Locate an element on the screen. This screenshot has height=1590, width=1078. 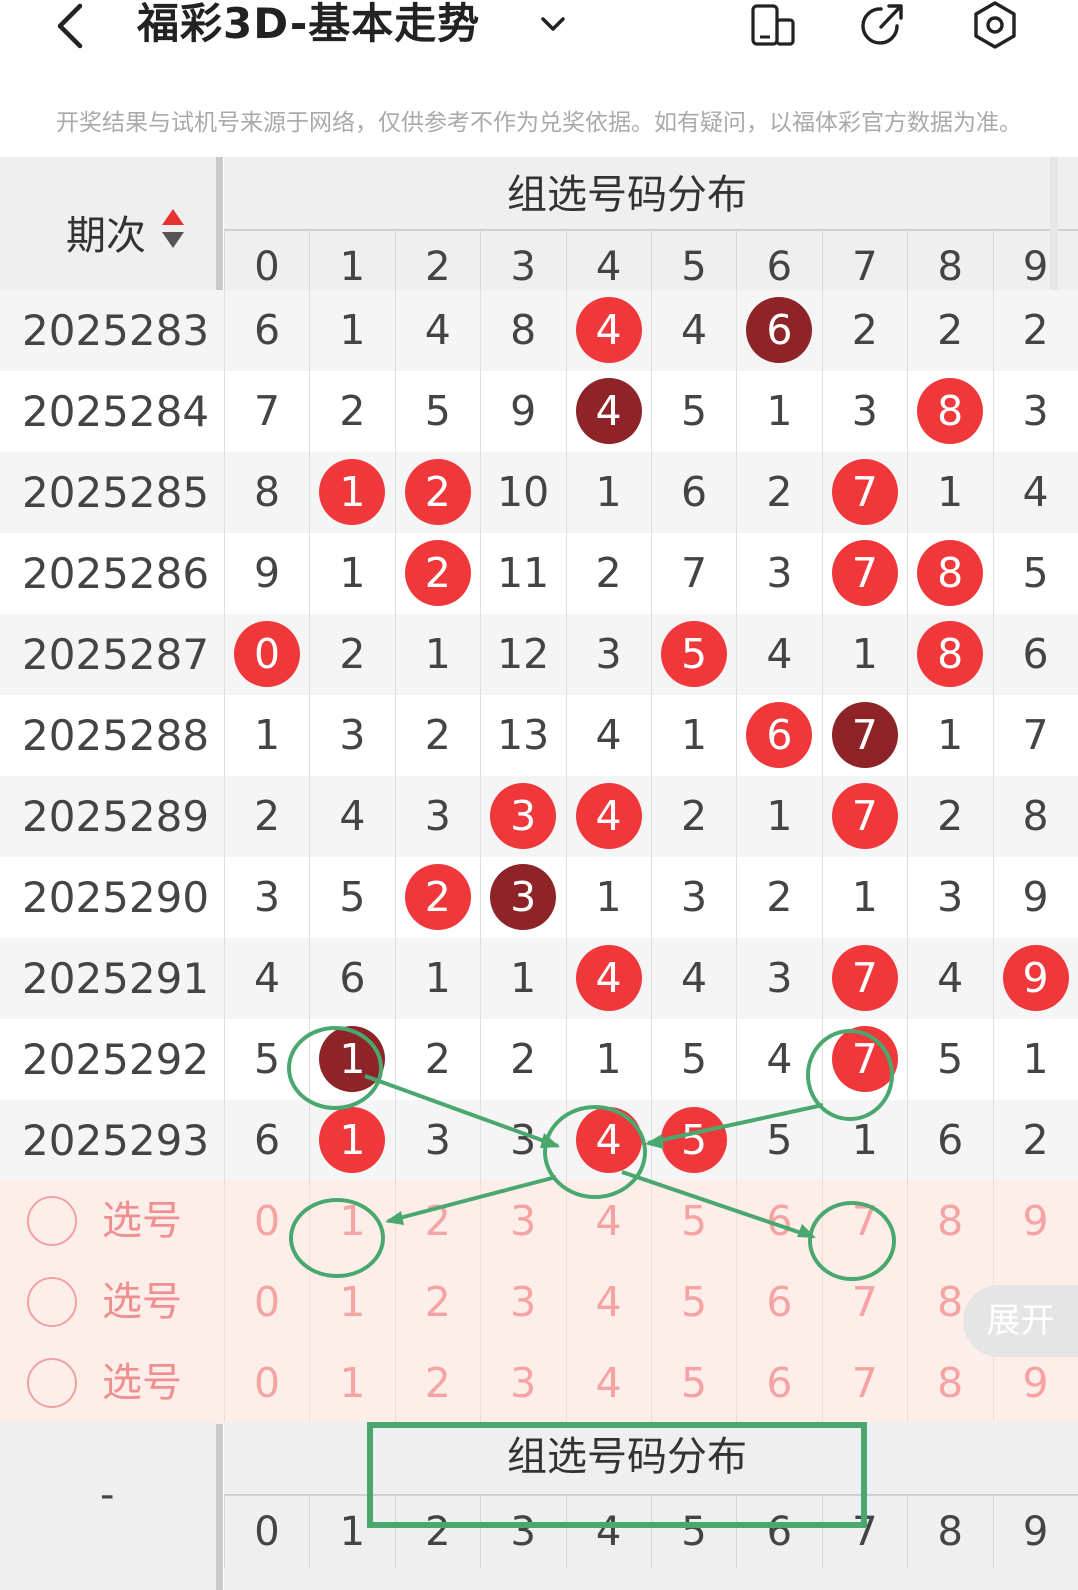
footer-digit-header: 7 is located at coordinates (864, 1532).